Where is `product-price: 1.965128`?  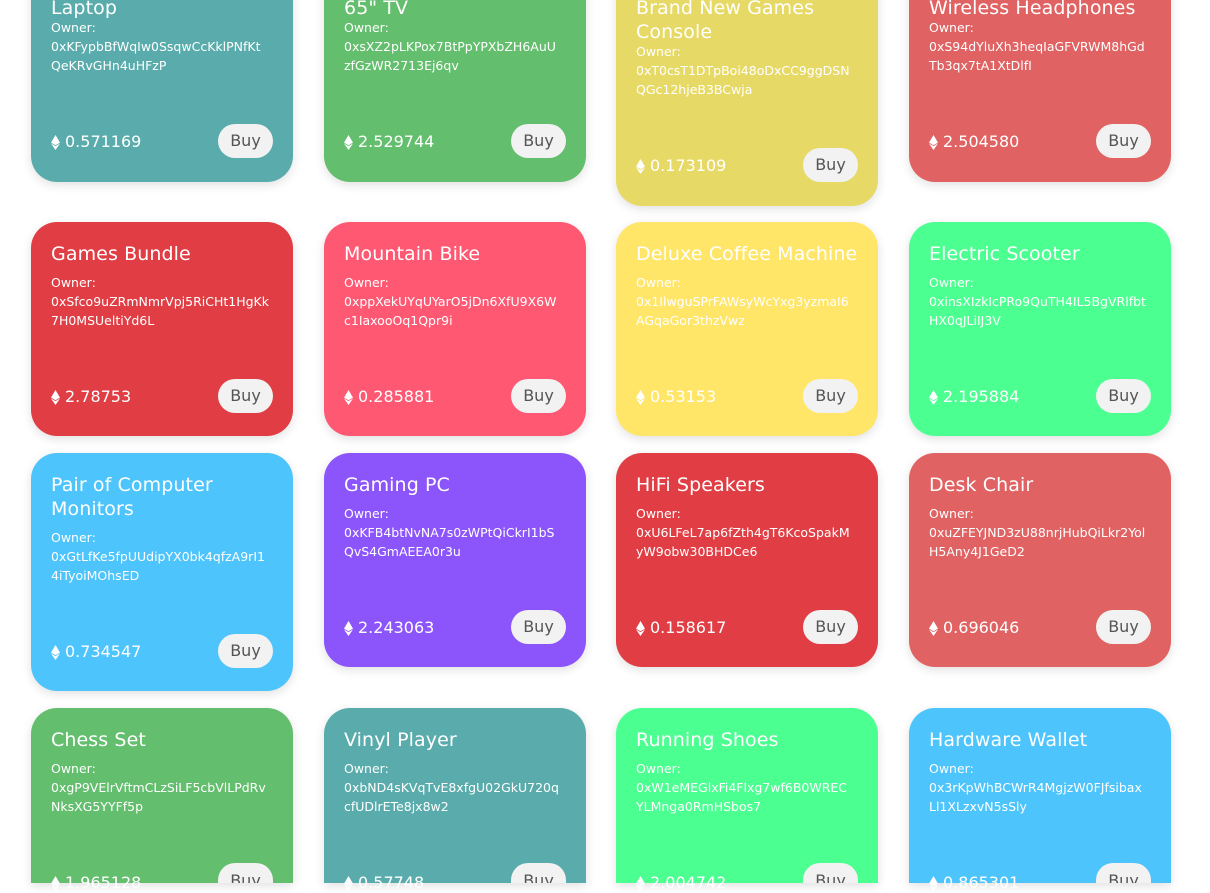
product-price: 1.965128 is located at coordinates (96, 883).